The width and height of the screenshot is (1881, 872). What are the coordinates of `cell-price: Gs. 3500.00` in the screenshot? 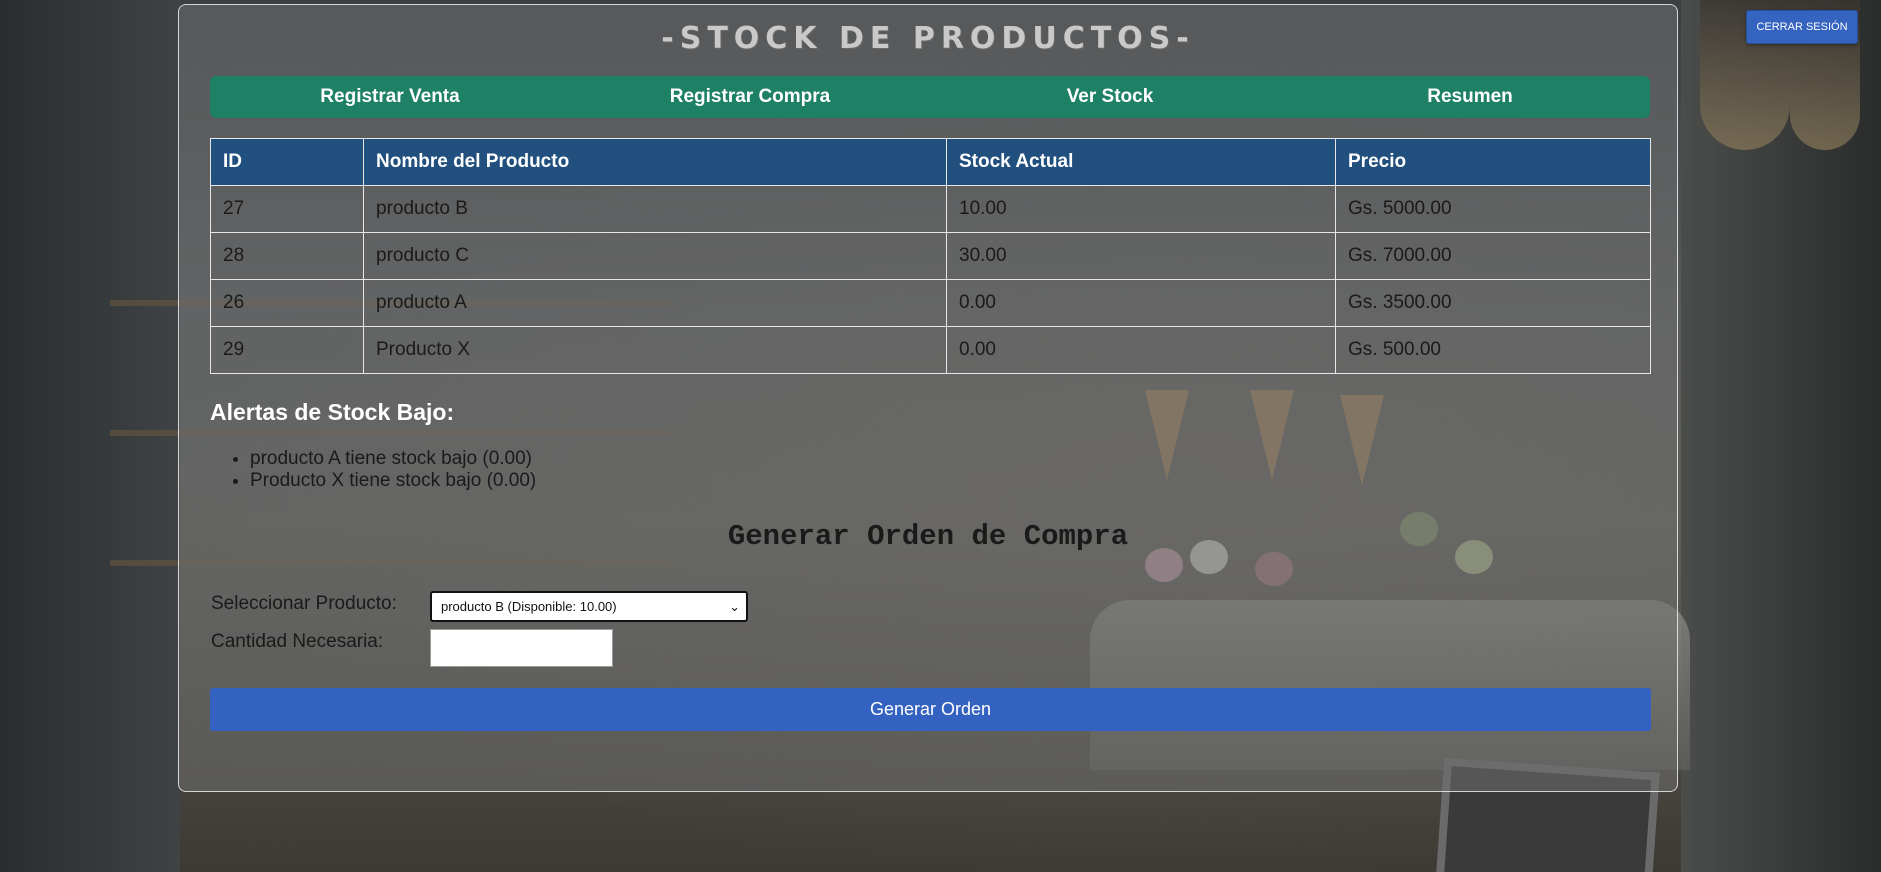 It's located at (1493, 303).